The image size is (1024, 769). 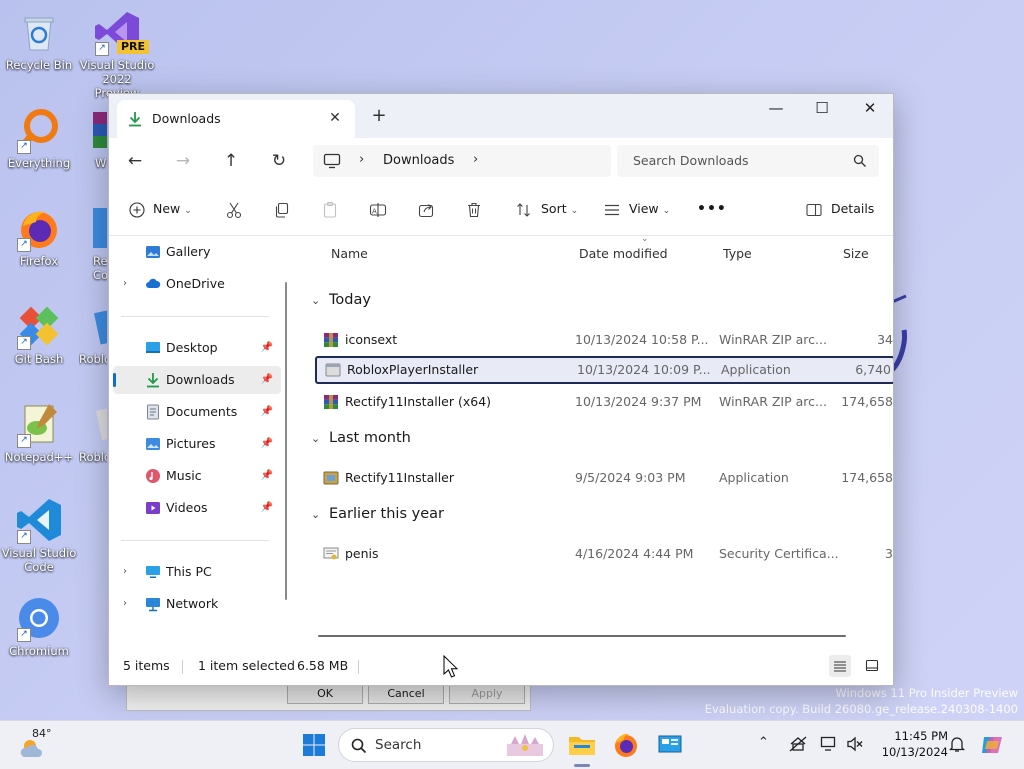 What do you see at coordinates (93, 432) in the screenshot?
I see `desktop-icon-partial-roblox-2: Roblo` at bounding box center [93, 432].